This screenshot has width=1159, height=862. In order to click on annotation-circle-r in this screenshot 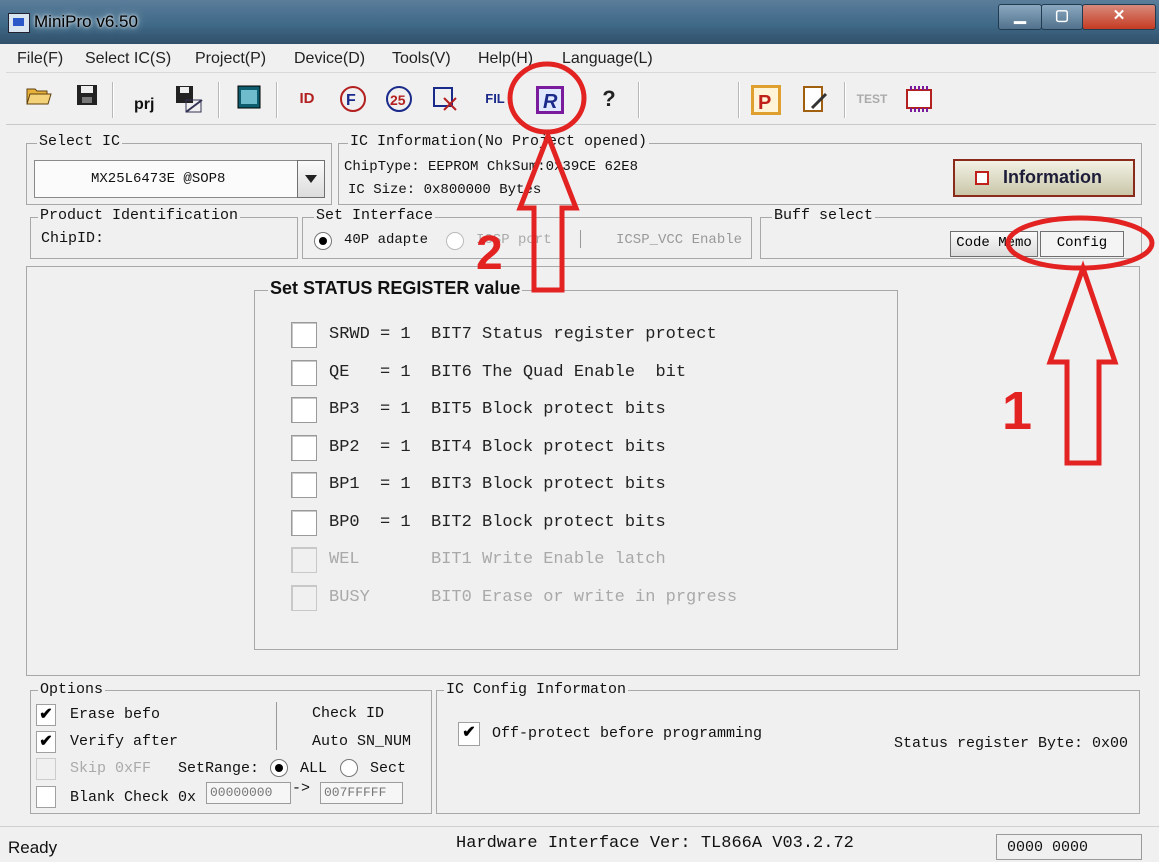, I will do `click(547, 98)`.